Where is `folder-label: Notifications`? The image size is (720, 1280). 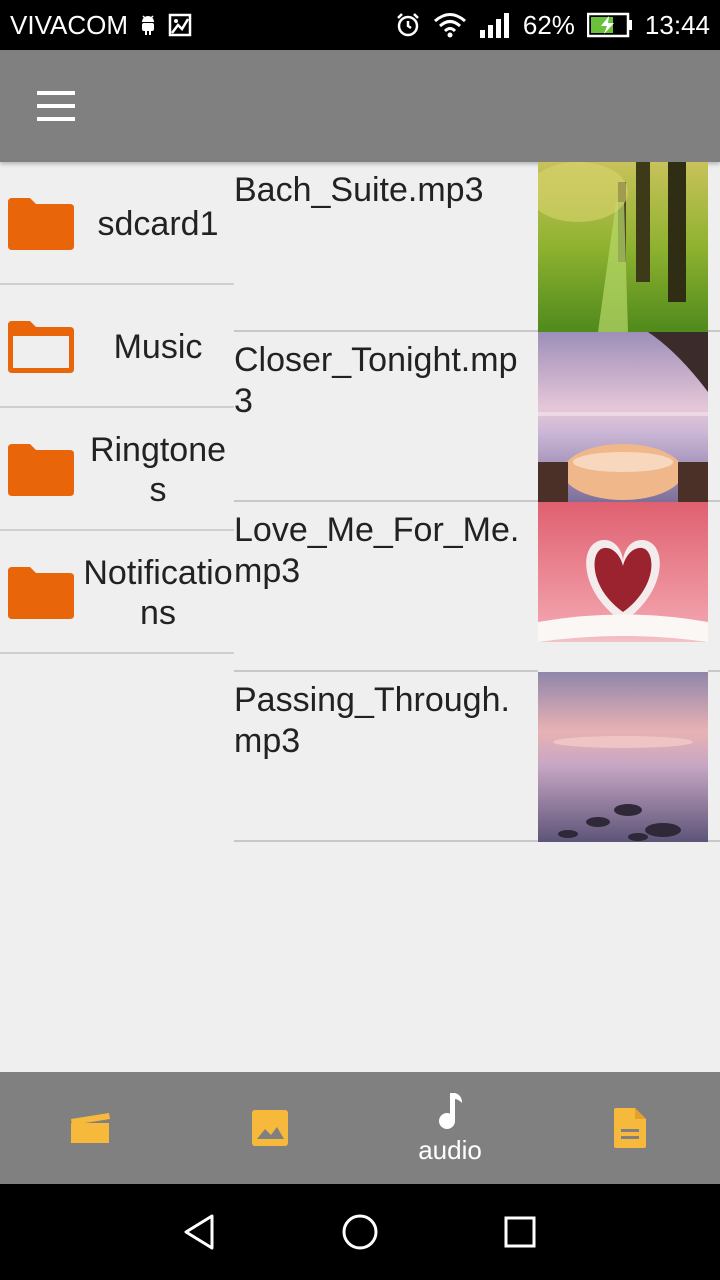
folder-label: Notifications is located at coordinates (158, 592).